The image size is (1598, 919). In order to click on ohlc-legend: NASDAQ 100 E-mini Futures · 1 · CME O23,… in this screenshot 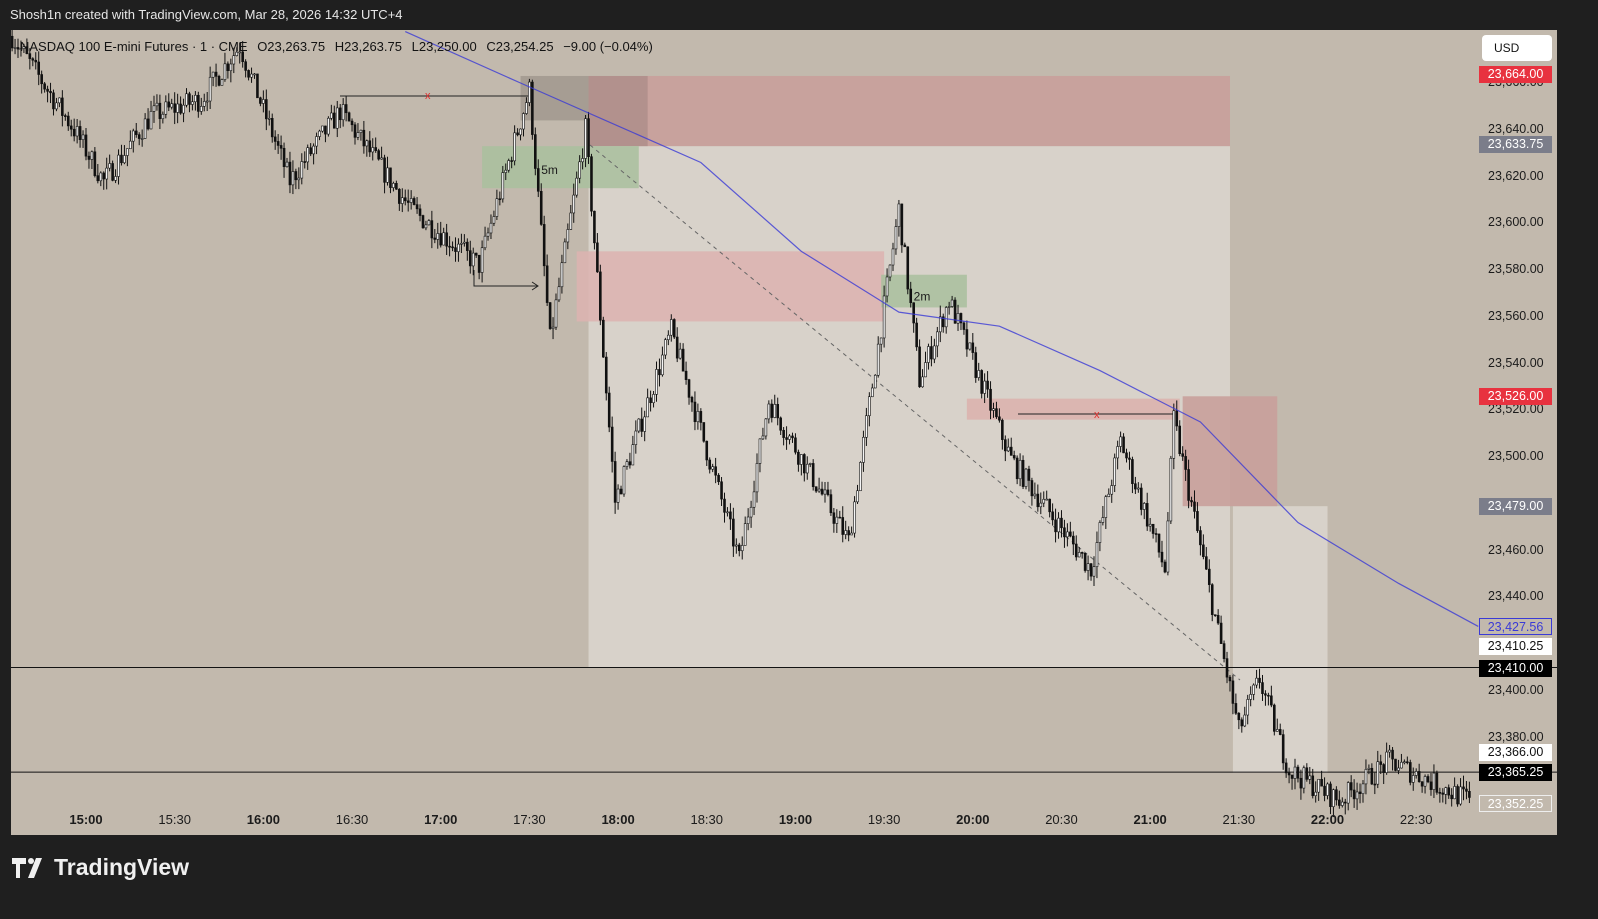, I will do `click(339, 46)`.